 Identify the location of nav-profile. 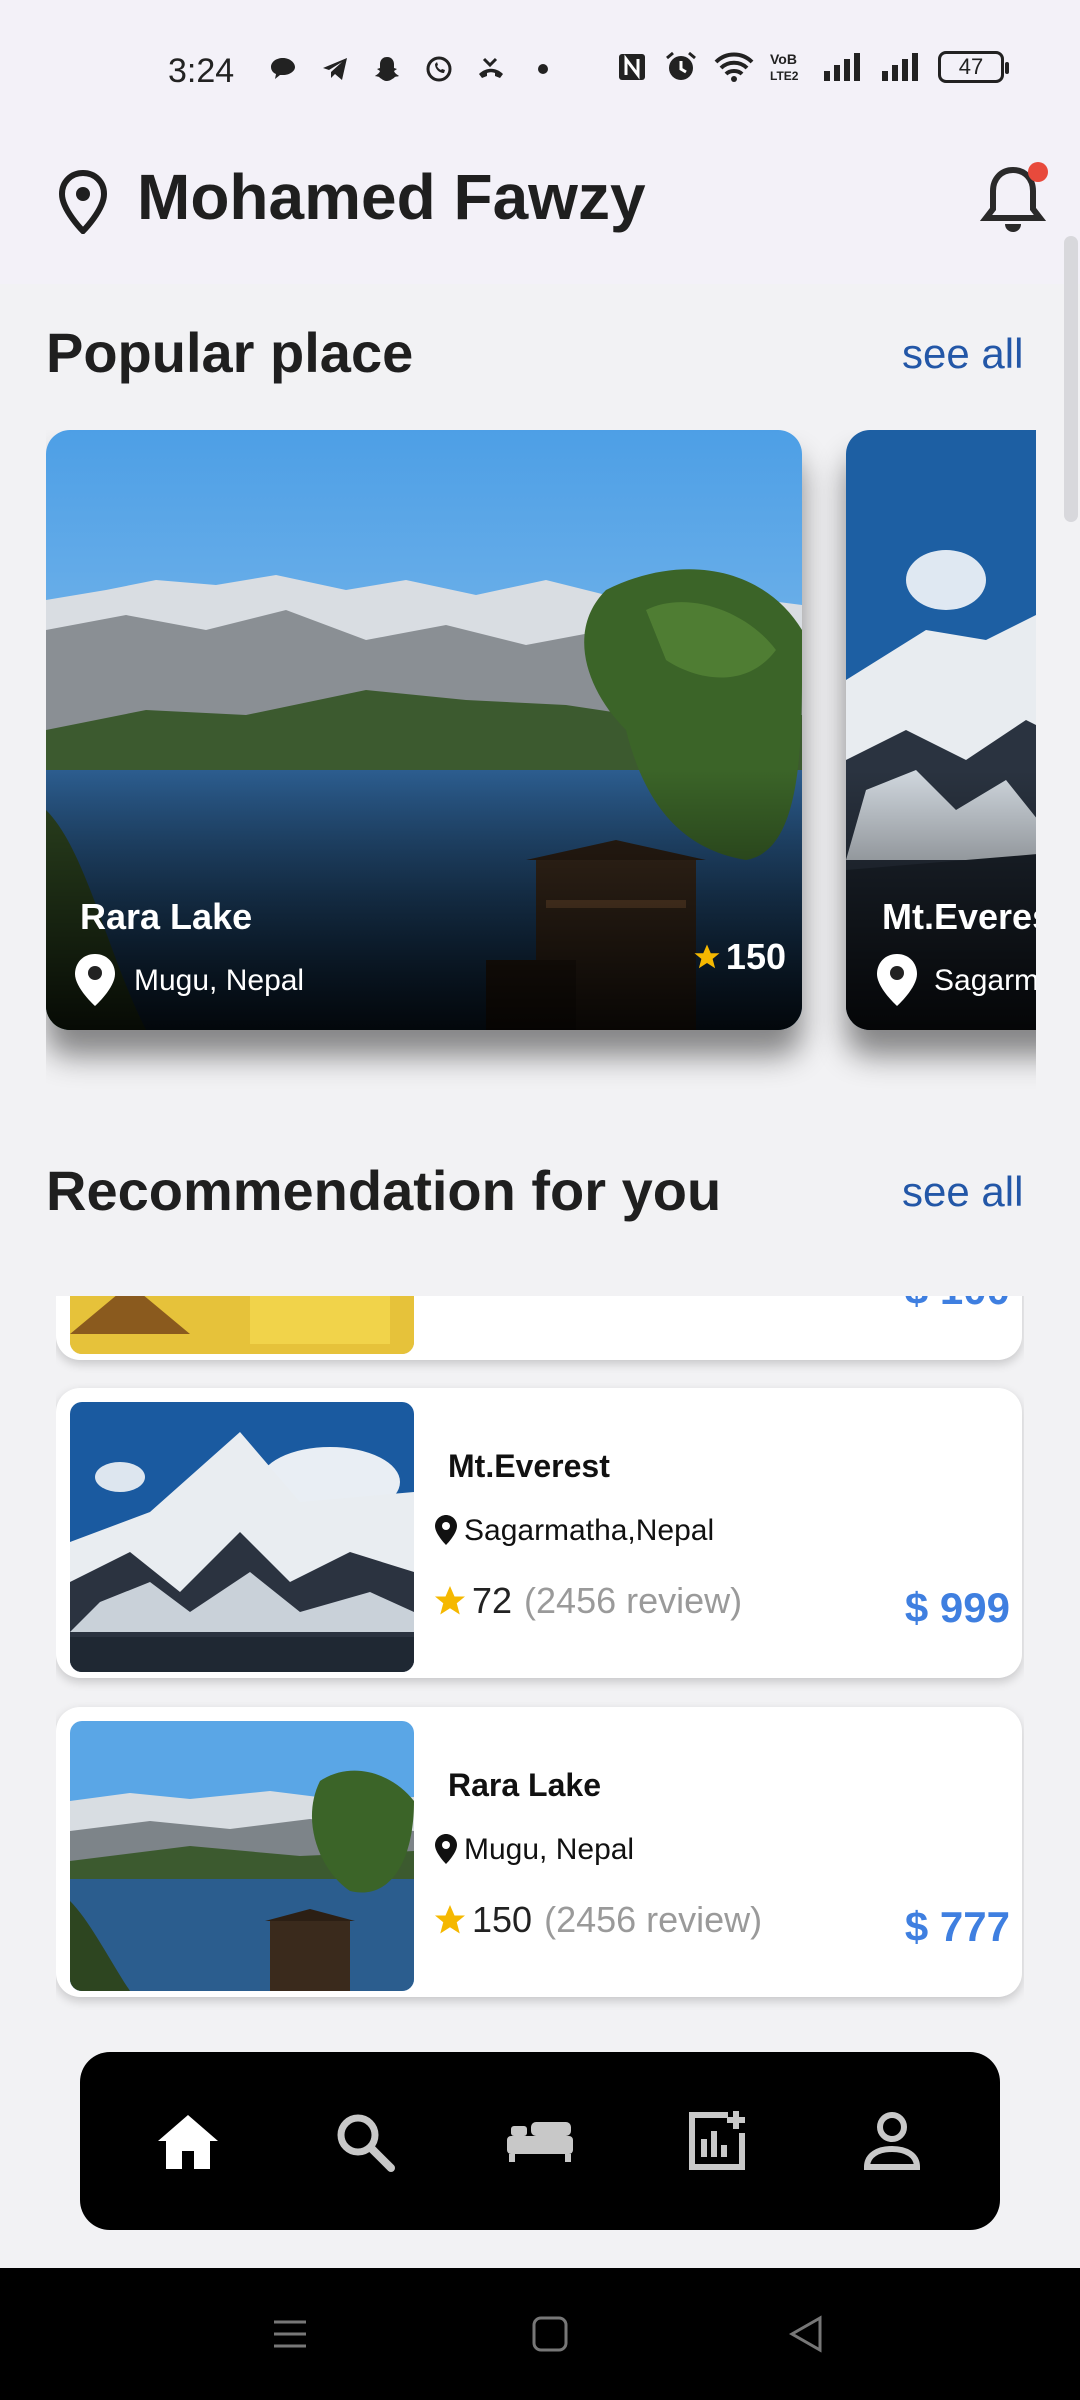
(892, 2141).